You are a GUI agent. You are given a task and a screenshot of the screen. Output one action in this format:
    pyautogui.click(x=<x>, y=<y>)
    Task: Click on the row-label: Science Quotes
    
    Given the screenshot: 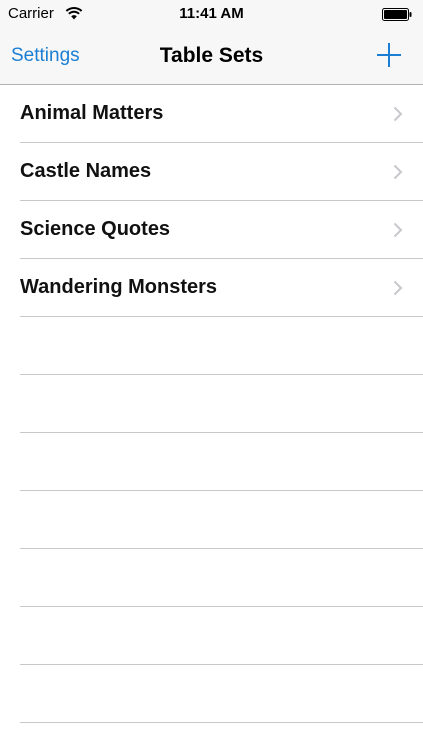 What is the action you would take?
    pyautogui.click(x=95, y=229)
    